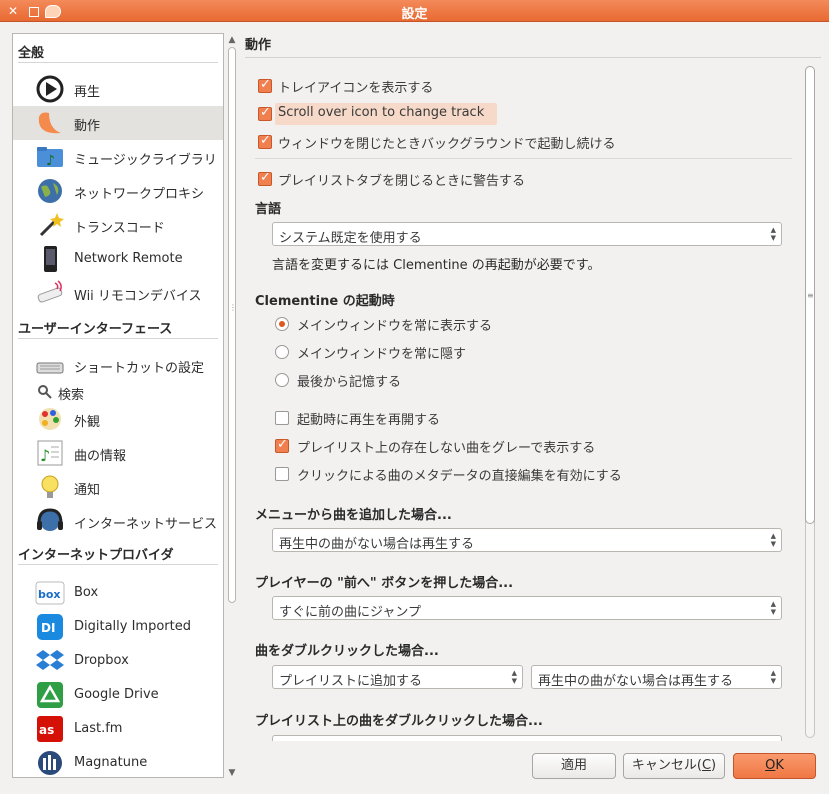 This screenshot has height=794, width=829. I want to click on restart-note: 言語を変更するには Clementine の再起動が必要です。, so click(436, 265).